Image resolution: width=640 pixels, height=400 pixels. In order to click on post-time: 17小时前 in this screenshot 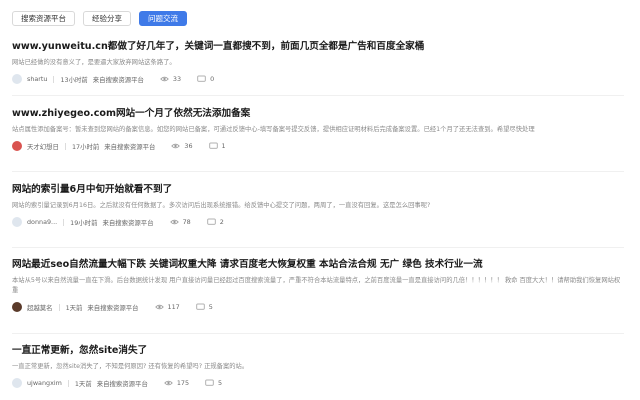, I will do `click(85, 146)`.